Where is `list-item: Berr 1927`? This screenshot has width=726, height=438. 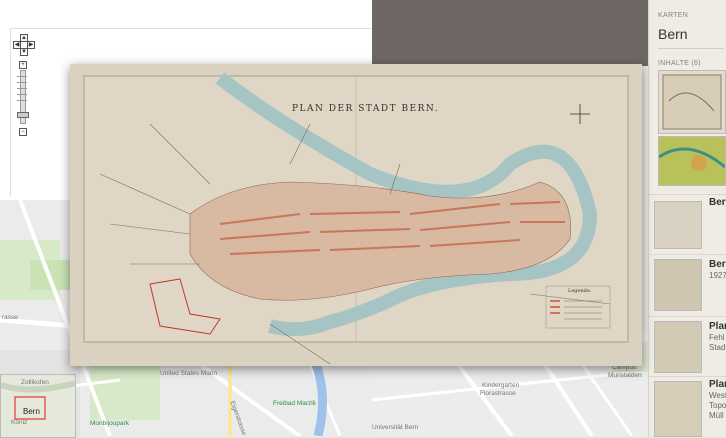 list-item: Berr 1927 is located at coordinates (687, 284).